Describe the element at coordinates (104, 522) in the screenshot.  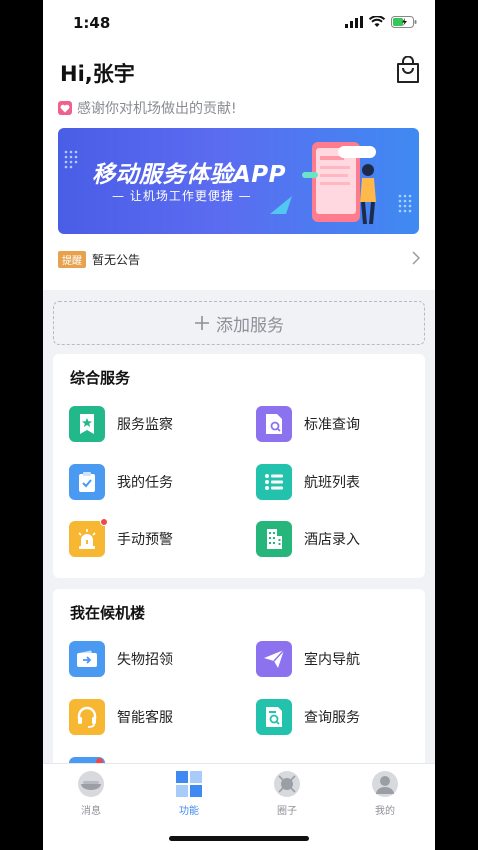
I see `notification-dot` at that location.